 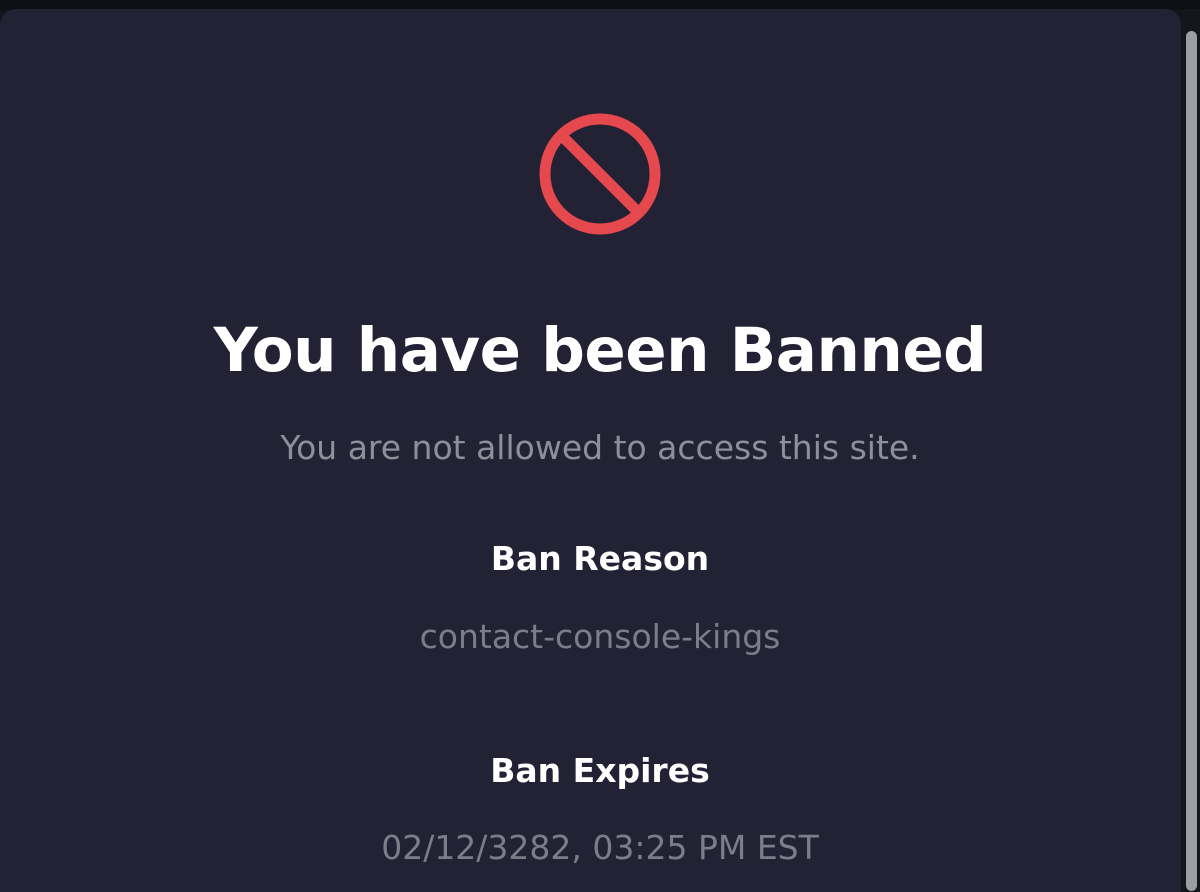 What do you see at coordinates (600, 558) in the screenshot?
I see `ban-reason-label: Ban Reason` at bounding box center [600, 558].